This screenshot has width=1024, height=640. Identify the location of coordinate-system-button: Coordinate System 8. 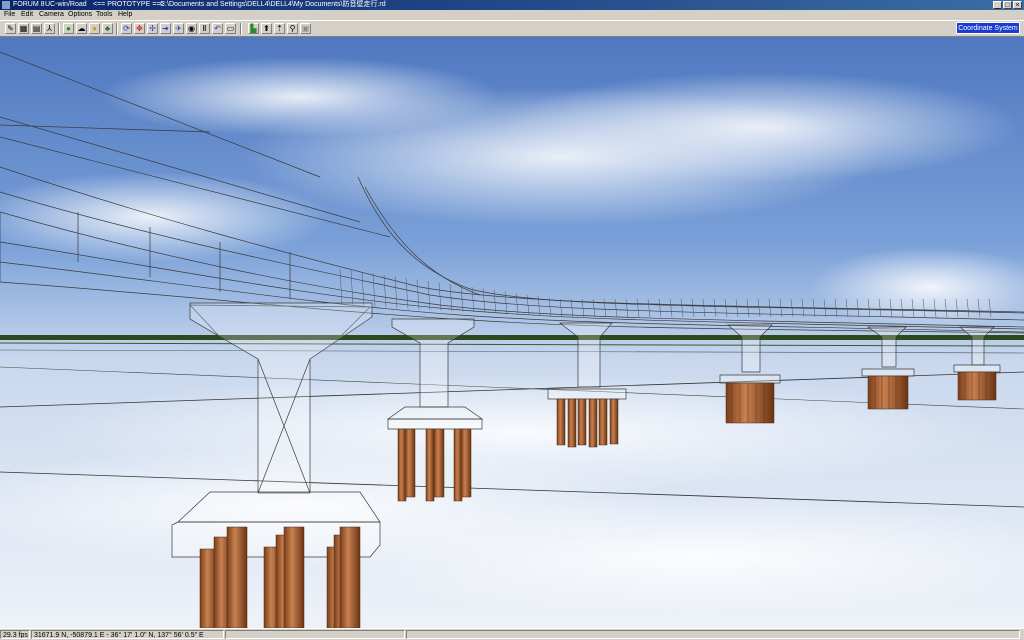
(988, 33).